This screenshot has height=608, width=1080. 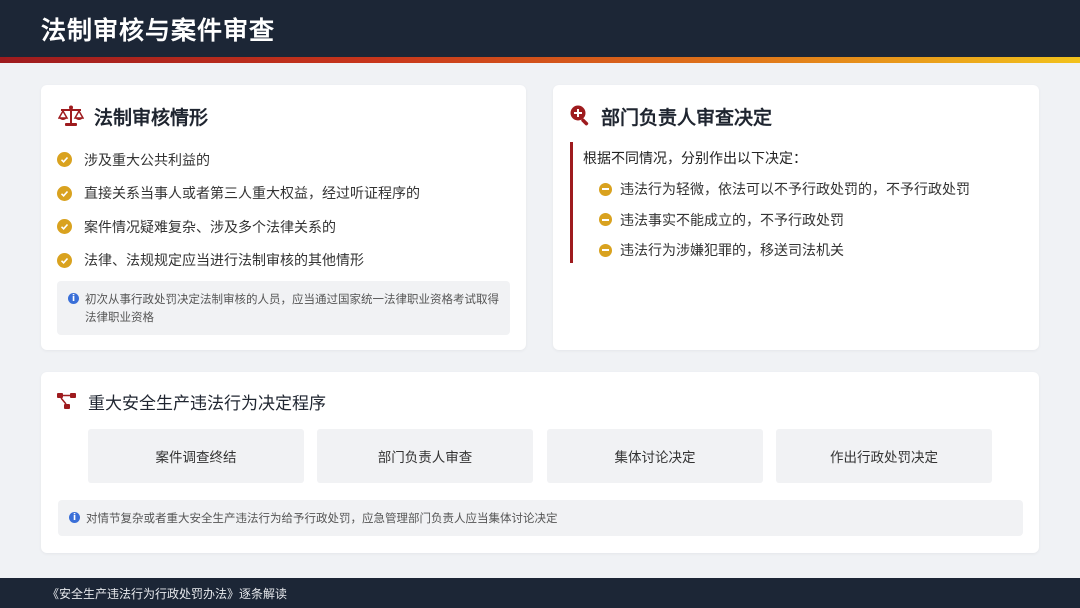 What do you see at coordinates (425, 456) in the screenshot?
I see `step-box: 部门负责人审查` at bounding box center [425, 456].